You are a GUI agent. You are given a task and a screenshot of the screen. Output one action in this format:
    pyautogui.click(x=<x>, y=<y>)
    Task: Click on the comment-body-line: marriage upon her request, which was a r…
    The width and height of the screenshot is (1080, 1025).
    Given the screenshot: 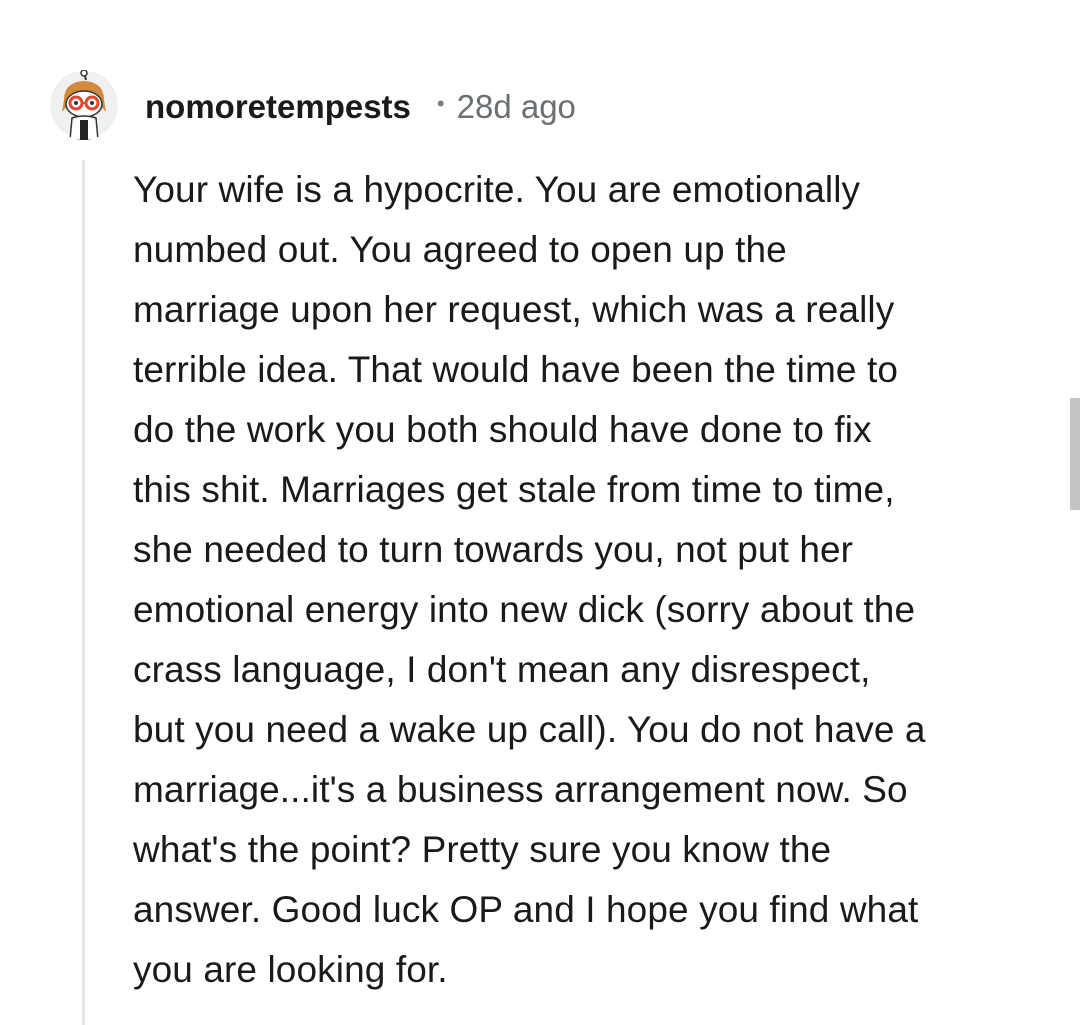 What is the action you would take?
    pyautogui.click(x=514, y=309)
    